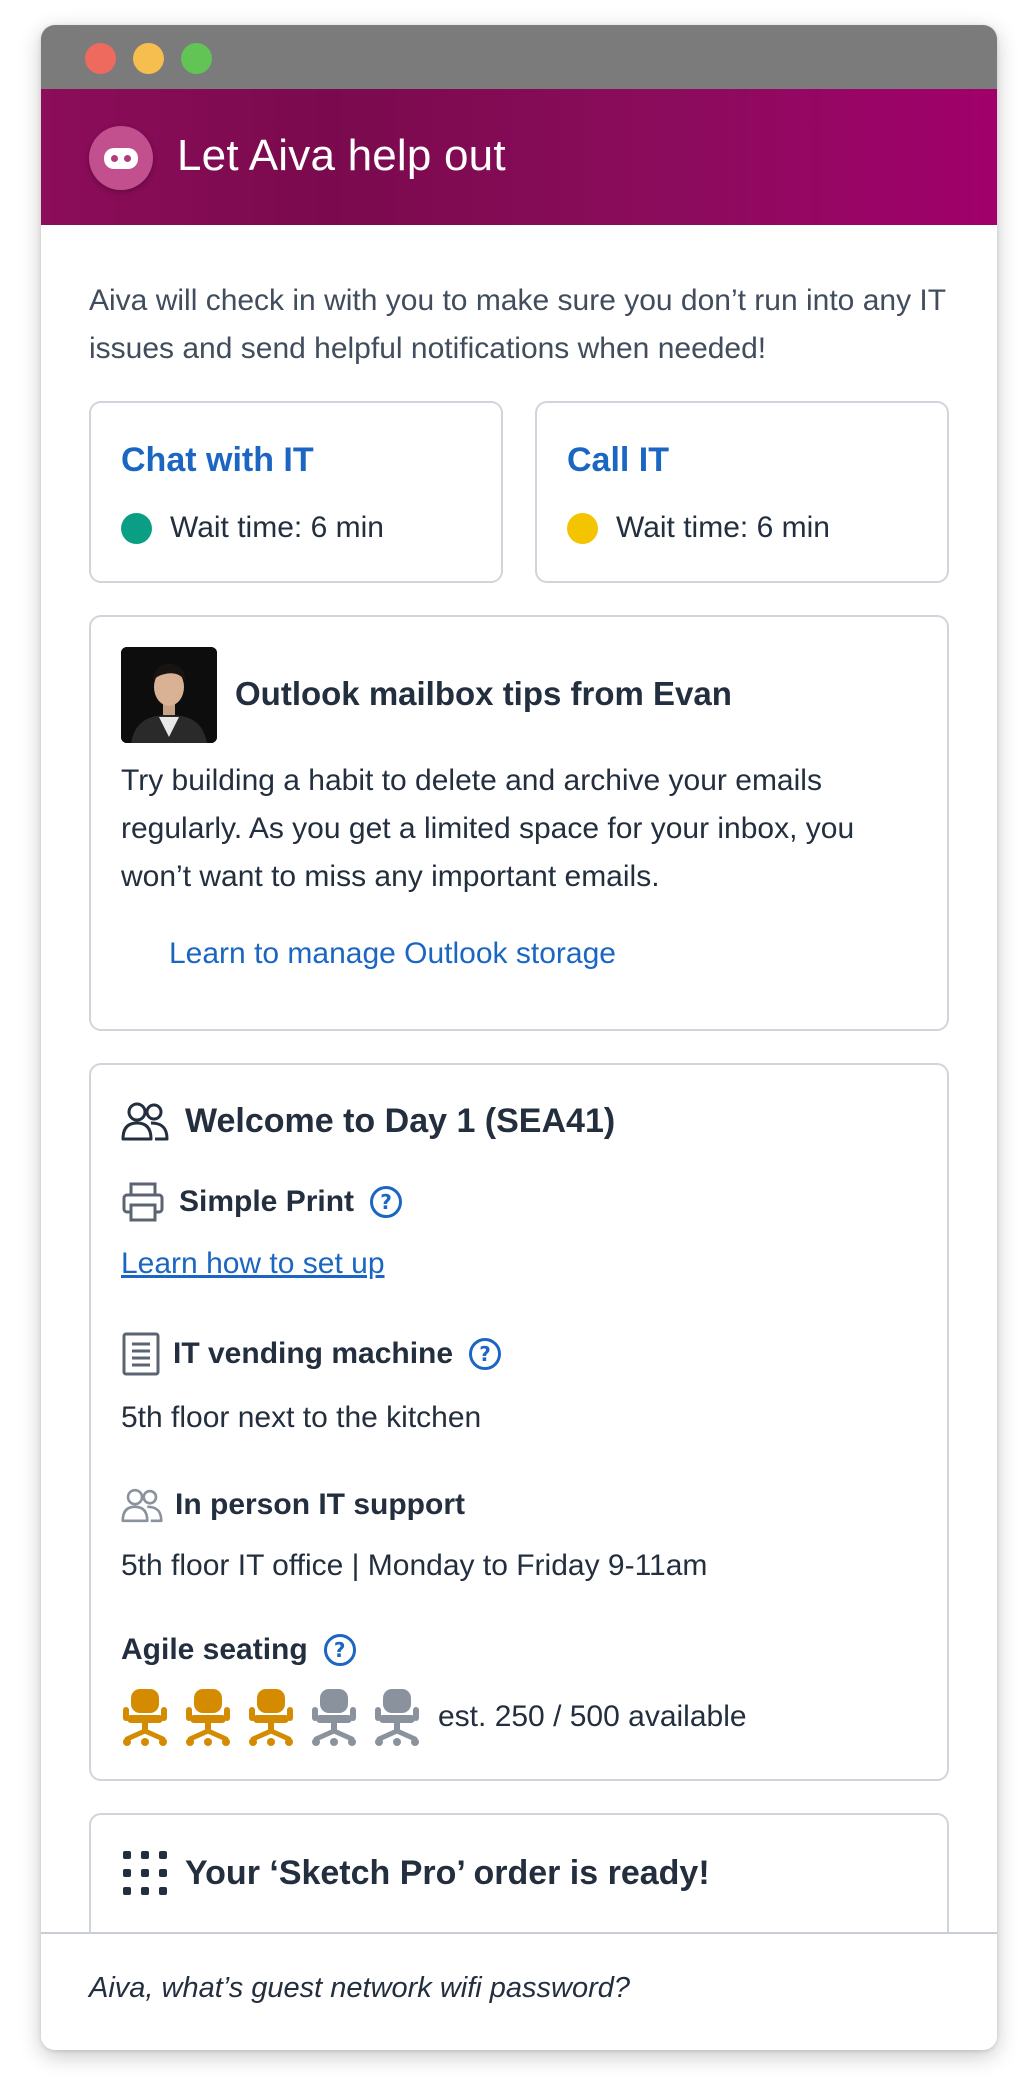 This screenshot has height=2100, width=1028. Describe the element at coordinates (485, 1354) in the screenshot. I see `vending-machine-help-icon: ?` at that location.